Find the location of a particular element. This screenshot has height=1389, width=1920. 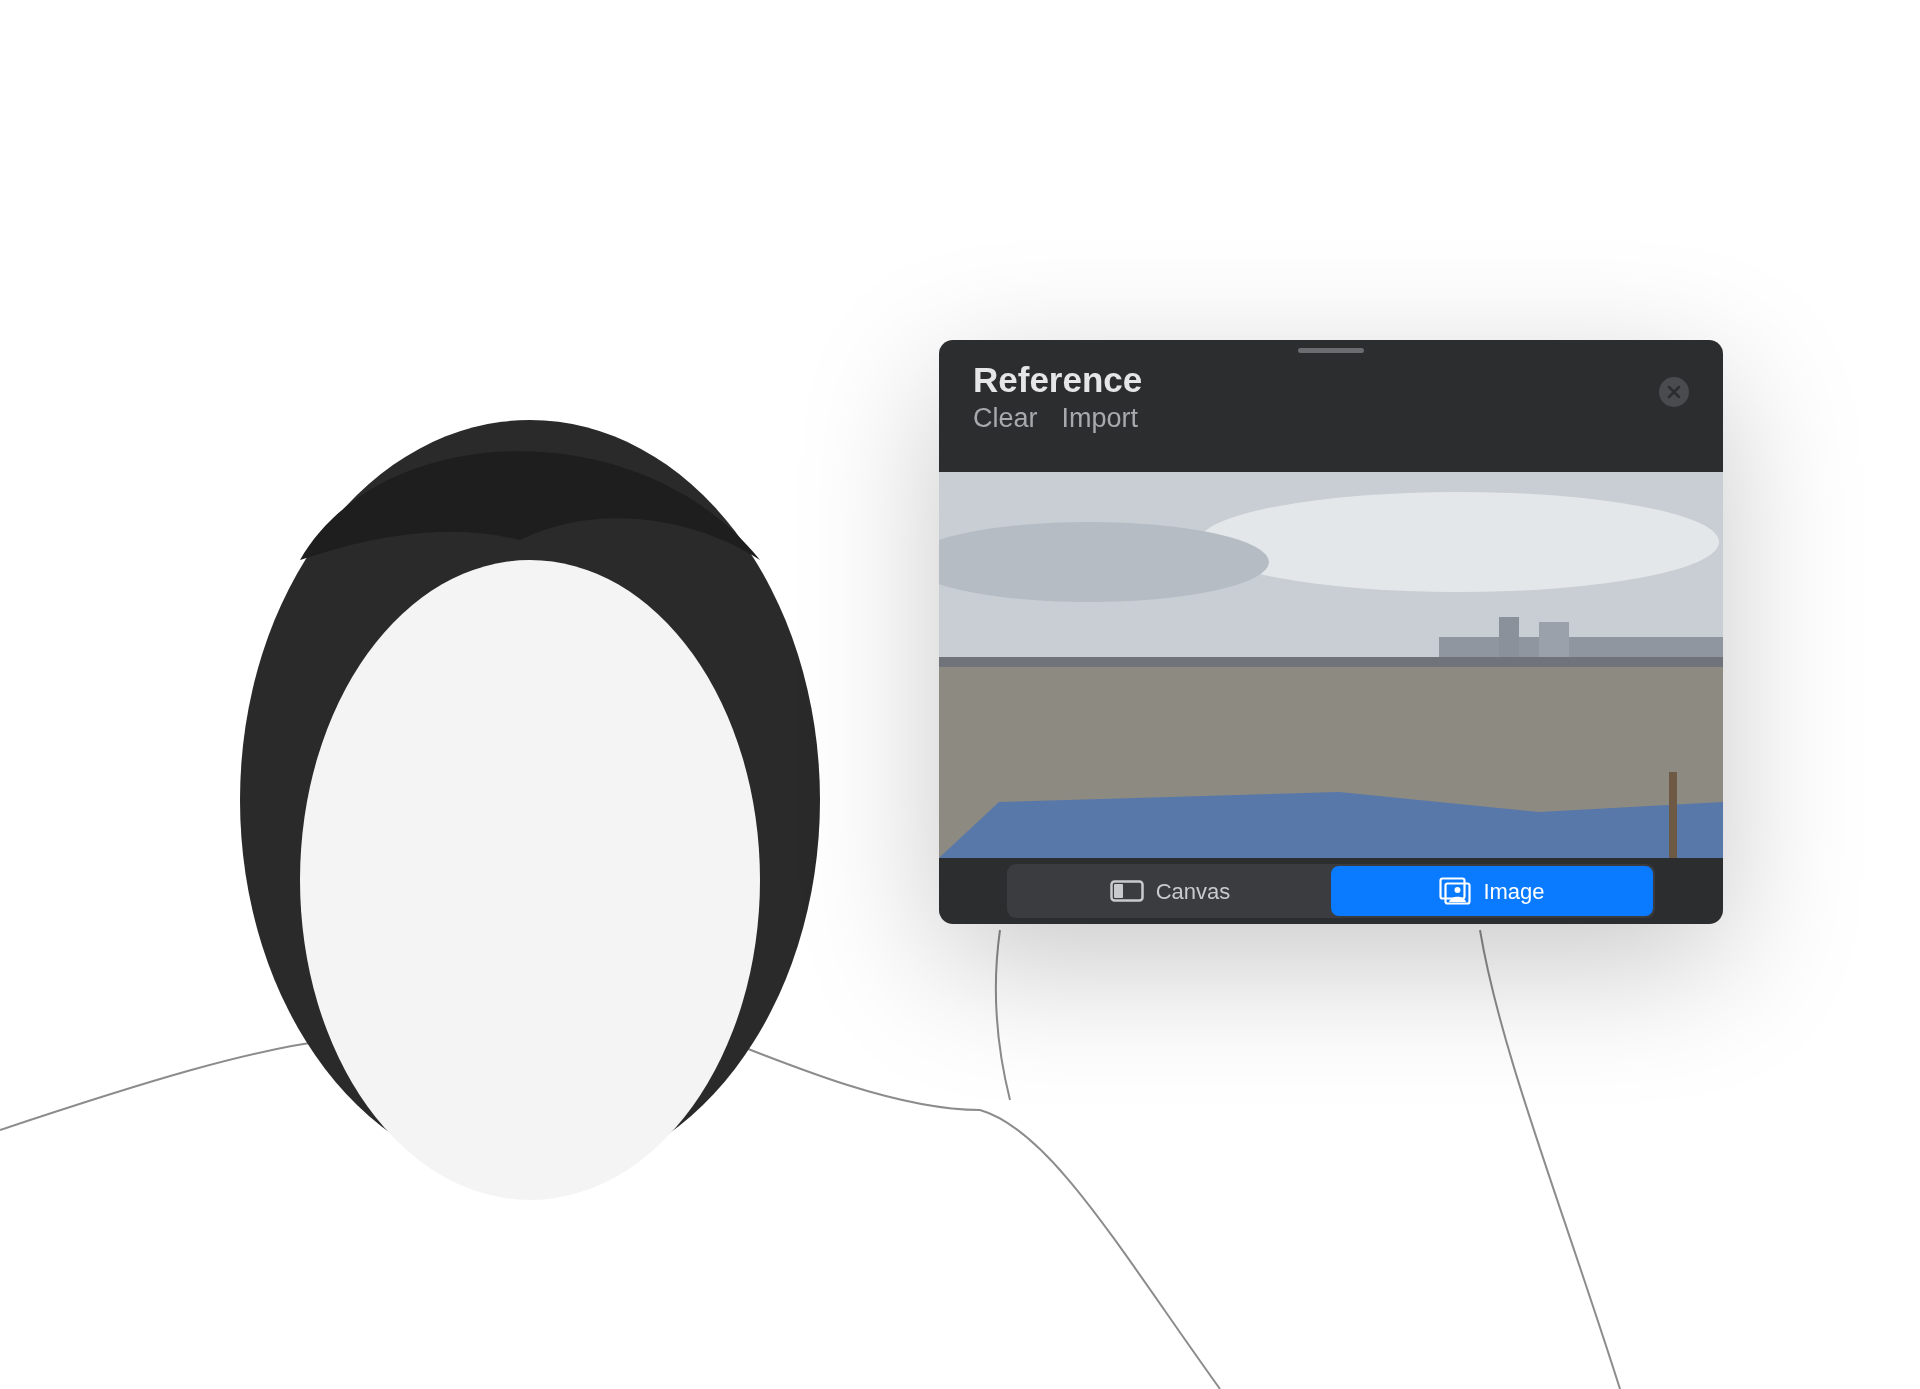

close-button is located at coordinates (1674, 392).